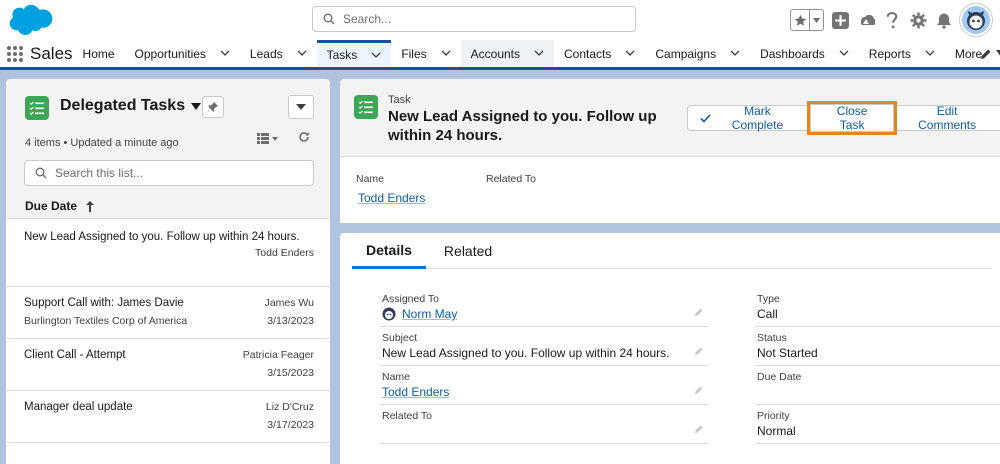  Describe the element at coordinates (60, 206) in the screenshot. I see `sort-by-due-date: Due Date` at that location.